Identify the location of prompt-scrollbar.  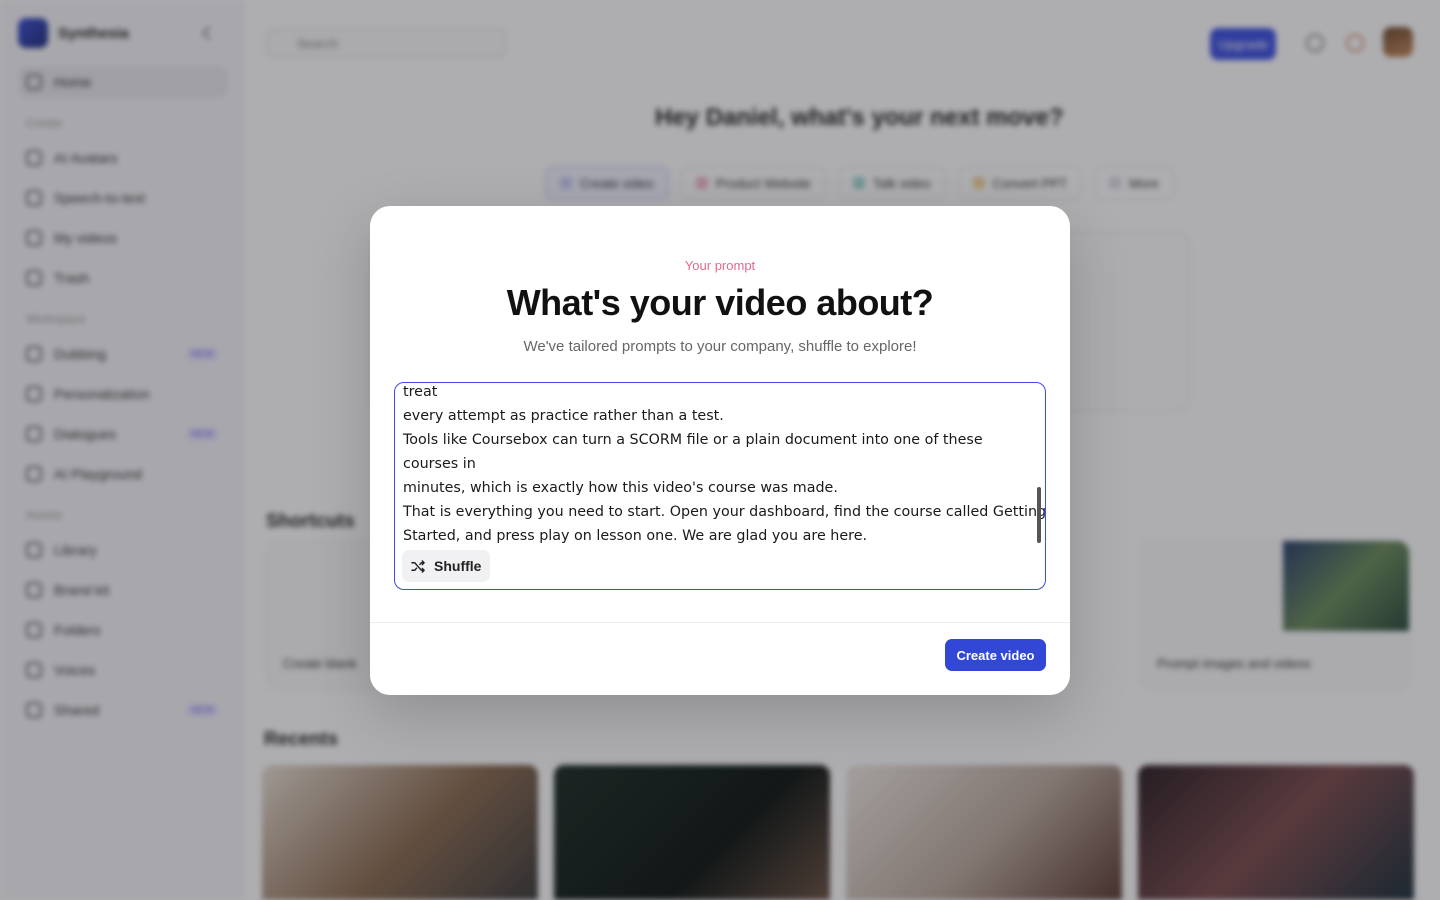
(1039, 515).